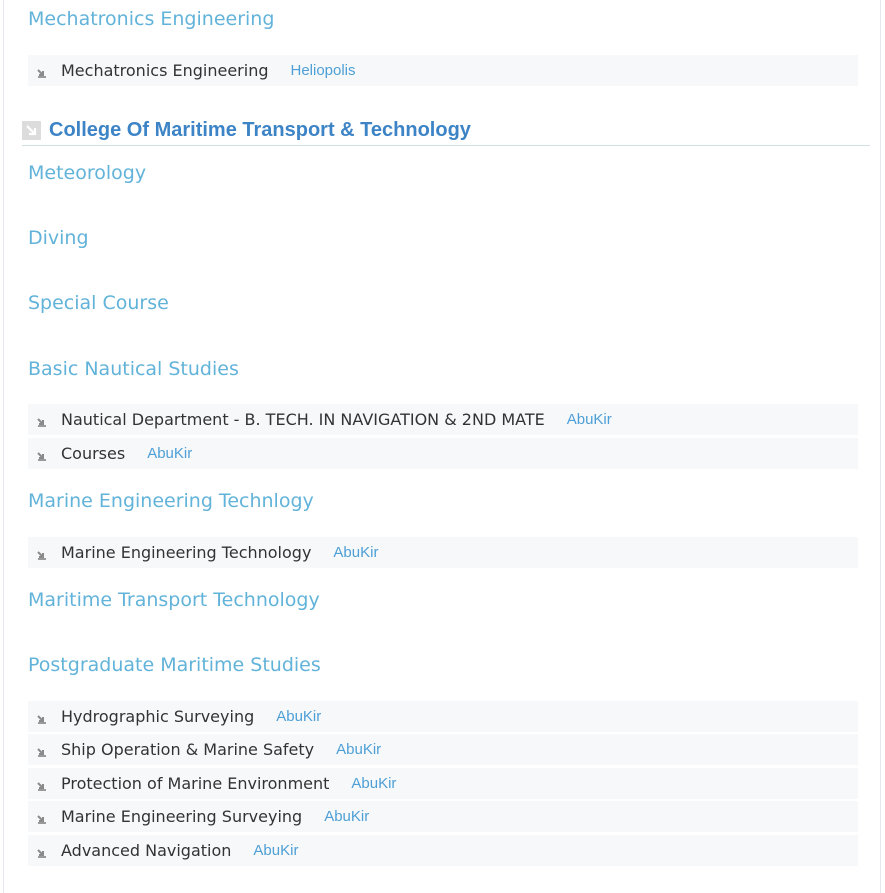  I want to click on program-row: Courses AbuKir, so click(443, 453).